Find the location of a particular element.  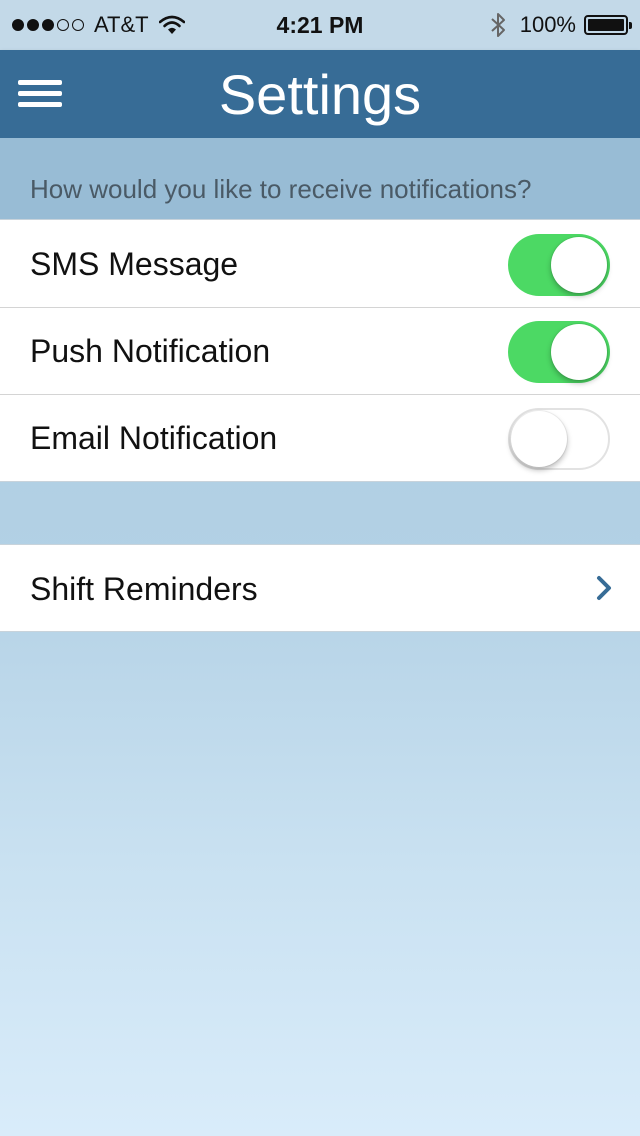

navigation-bar: Settings is located at coordinates (320, 94).